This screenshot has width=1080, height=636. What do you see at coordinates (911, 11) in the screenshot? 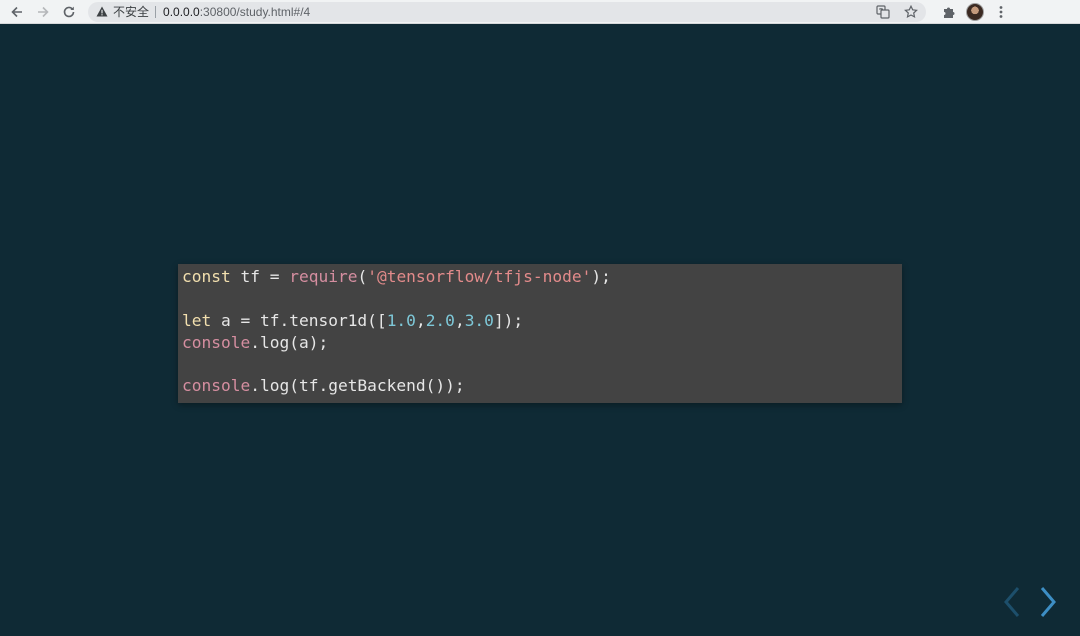
I see `star-icon` at bounding box center [911, 11].